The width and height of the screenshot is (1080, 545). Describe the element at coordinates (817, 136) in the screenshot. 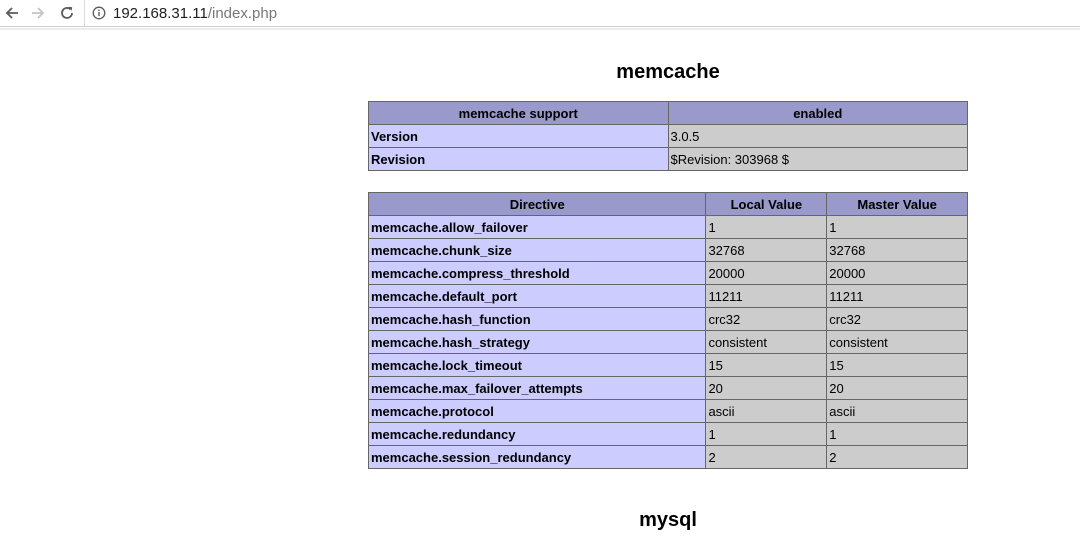

I see `value-cell: 3.0.5` at that location.